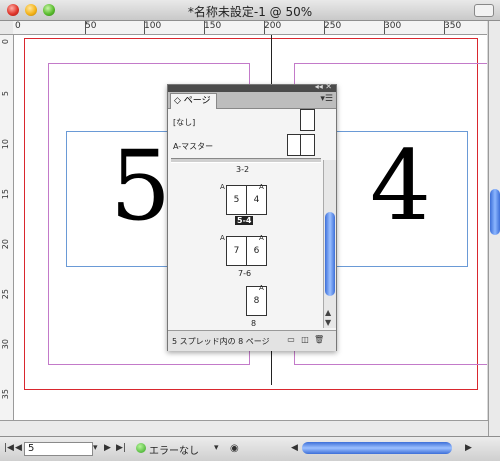  What do you see at coordinates (236, 200) in the screenshot?
I see `page-thumbnail: 5` at bounding box center [236, 200].